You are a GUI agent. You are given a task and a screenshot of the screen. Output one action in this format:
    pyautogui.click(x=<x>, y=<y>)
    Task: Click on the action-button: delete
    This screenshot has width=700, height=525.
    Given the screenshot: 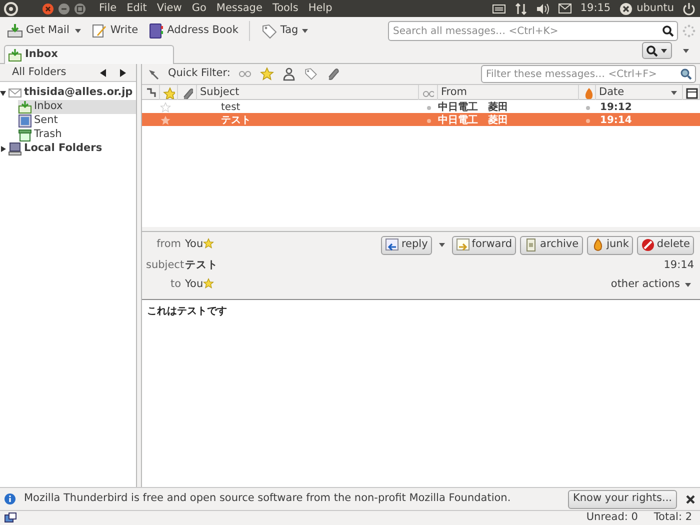 What is the action you would take?
    pyautogui.click(x=665, y=245)
    